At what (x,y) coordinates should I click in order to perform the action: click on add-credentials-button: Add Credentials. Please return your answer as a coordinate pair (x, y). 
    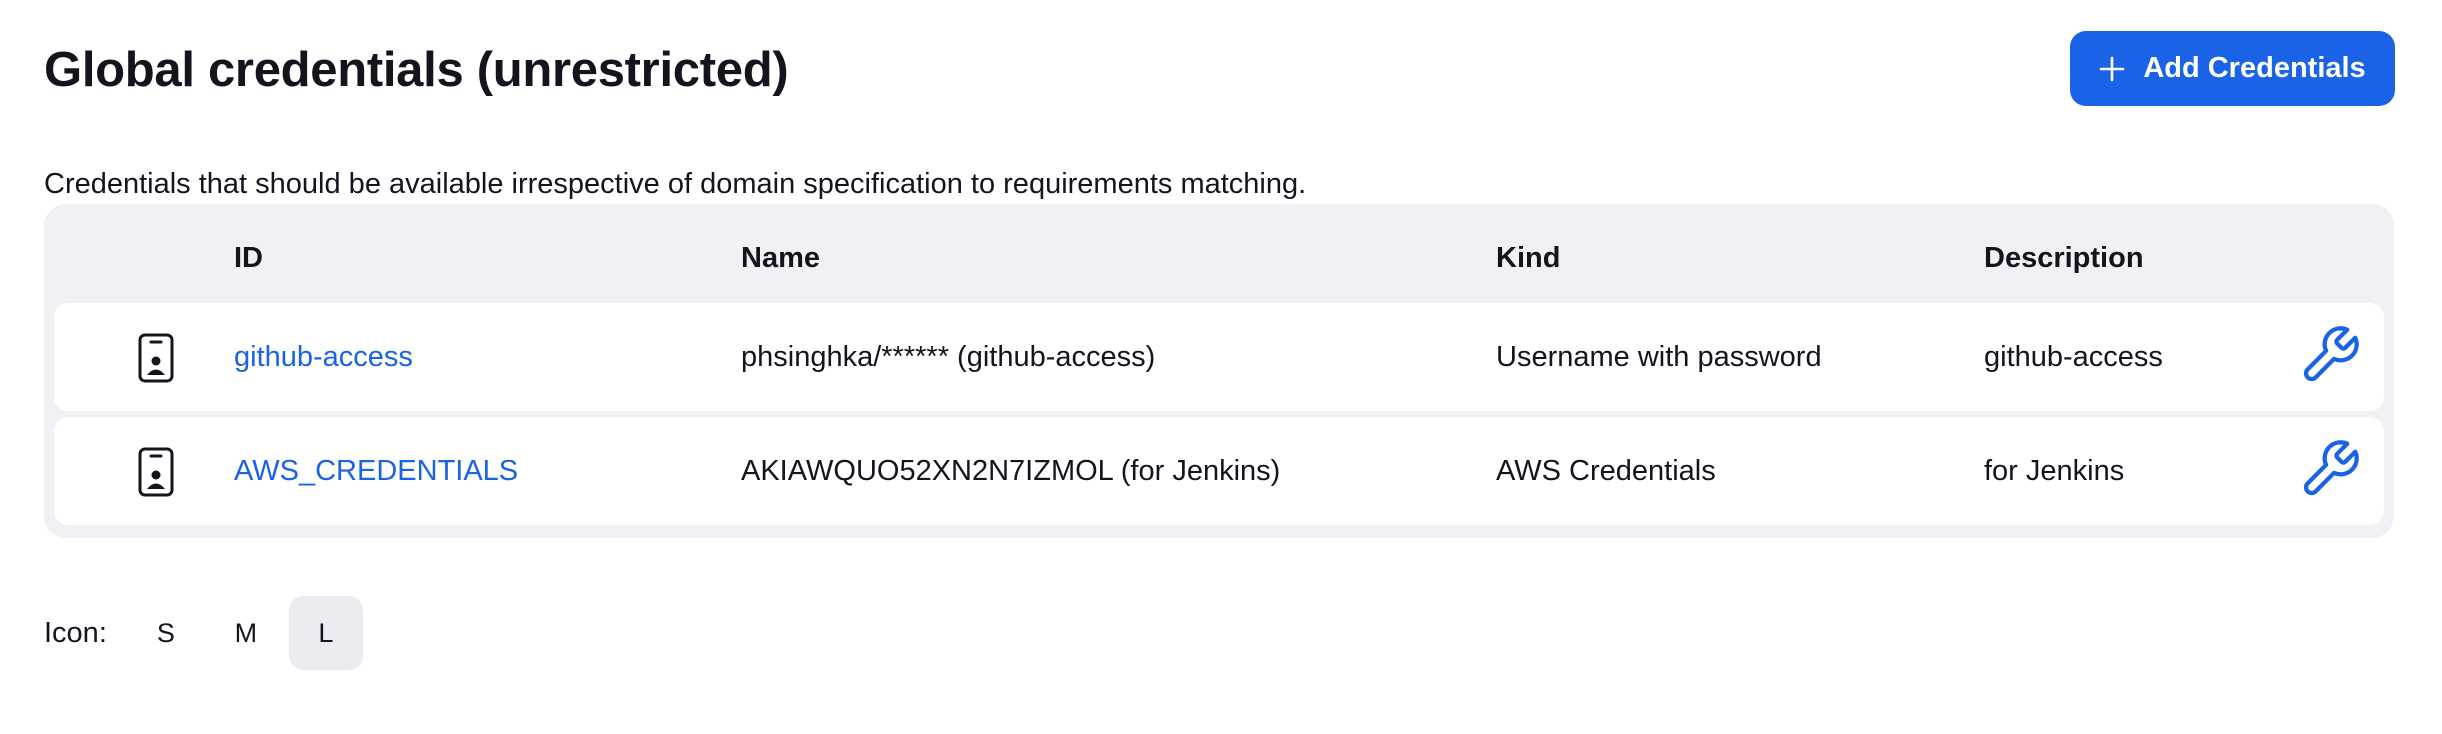
    Looking at the image, I should click on (2232, 68).